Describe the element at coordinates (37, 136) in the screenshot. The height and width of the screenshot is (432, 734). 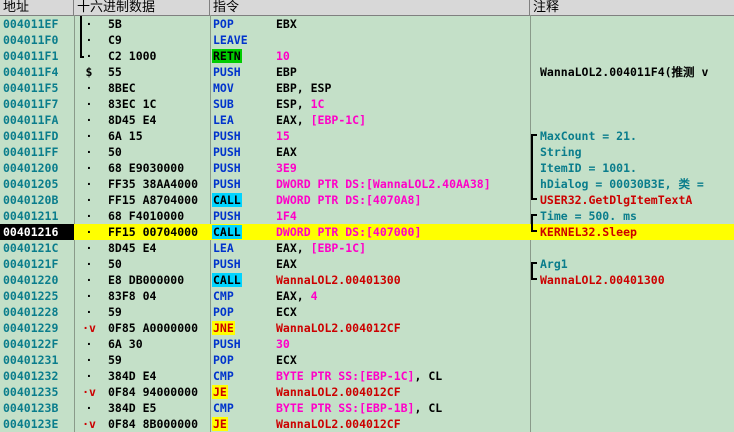
I see `address-cell: 004011FD` at that location.